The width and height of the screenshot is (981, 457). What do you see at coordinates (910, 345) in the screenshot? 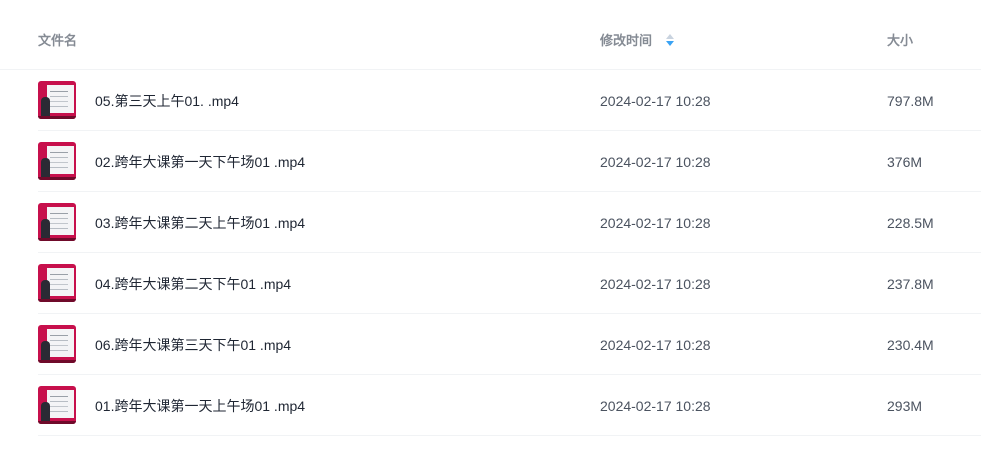
I see `file-size: 230.4M` at bounding box center [910, 345].